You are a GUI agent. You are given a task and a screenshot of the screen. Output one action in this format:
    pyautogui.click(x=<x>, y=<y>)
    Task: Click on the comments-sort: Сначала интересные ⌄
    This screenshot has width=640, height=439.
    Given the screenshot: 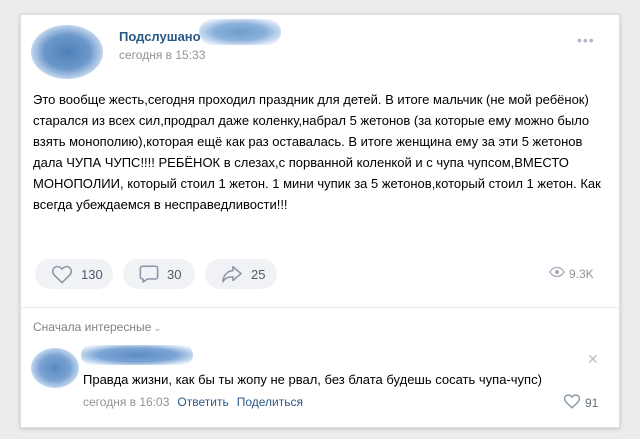 What is the action you would take?
    pyautogui.click(x=97, y=327)
    